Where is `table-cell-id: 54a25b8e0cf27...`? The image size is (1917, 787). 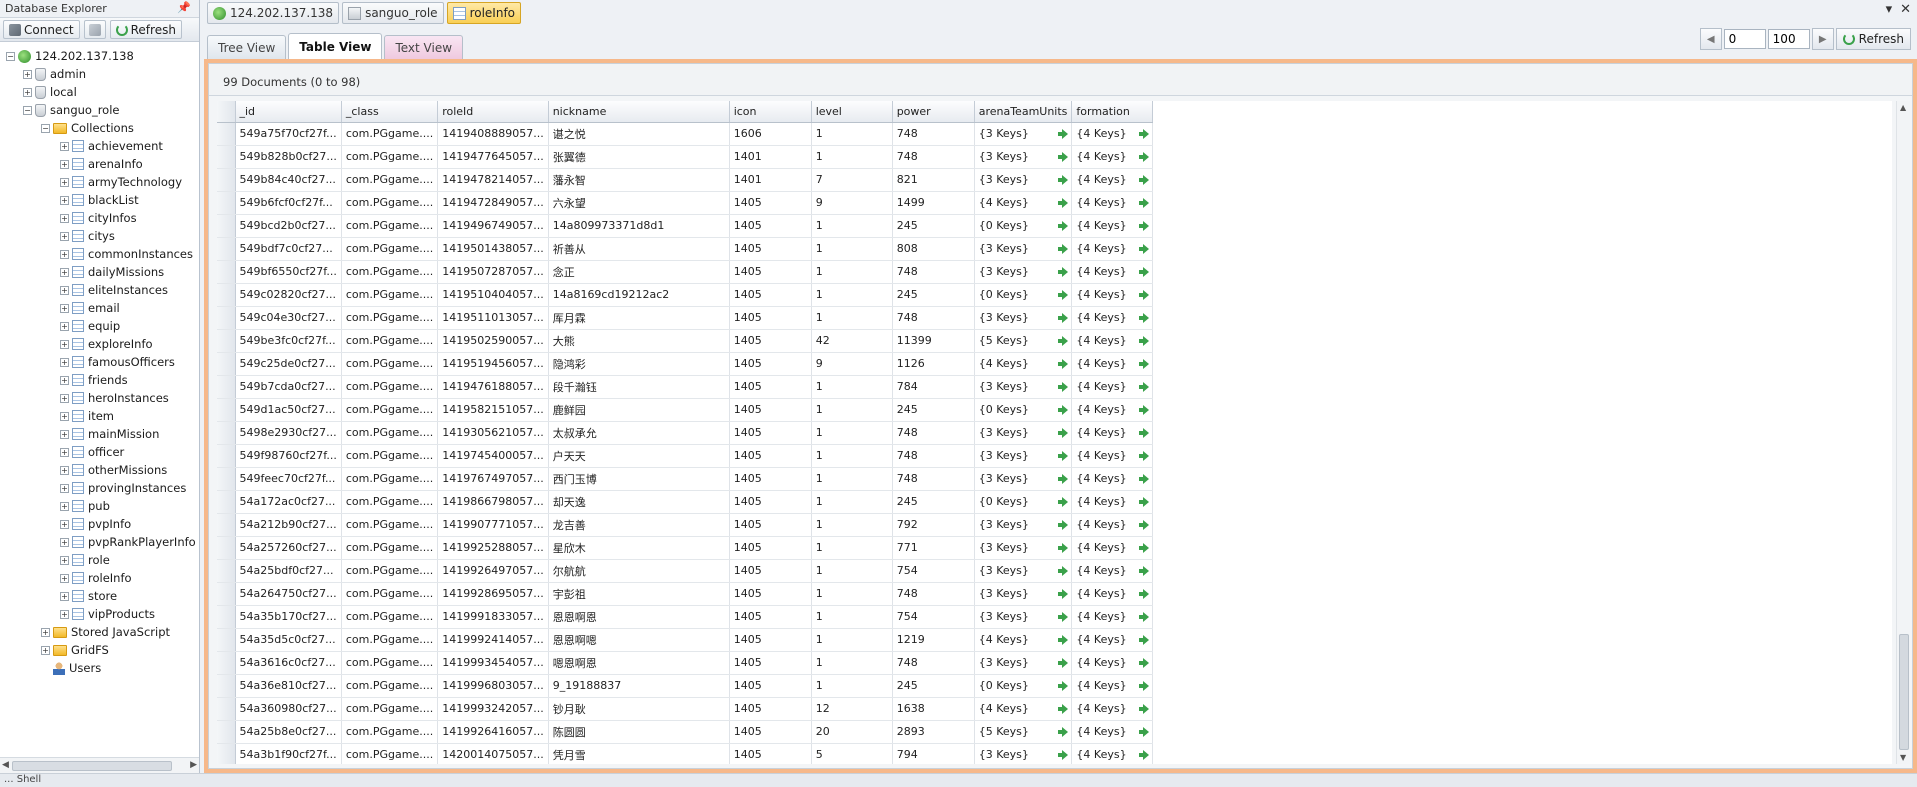
table-cell-id: 54a25b8e0cf27... is located at coordinates (288, 732).